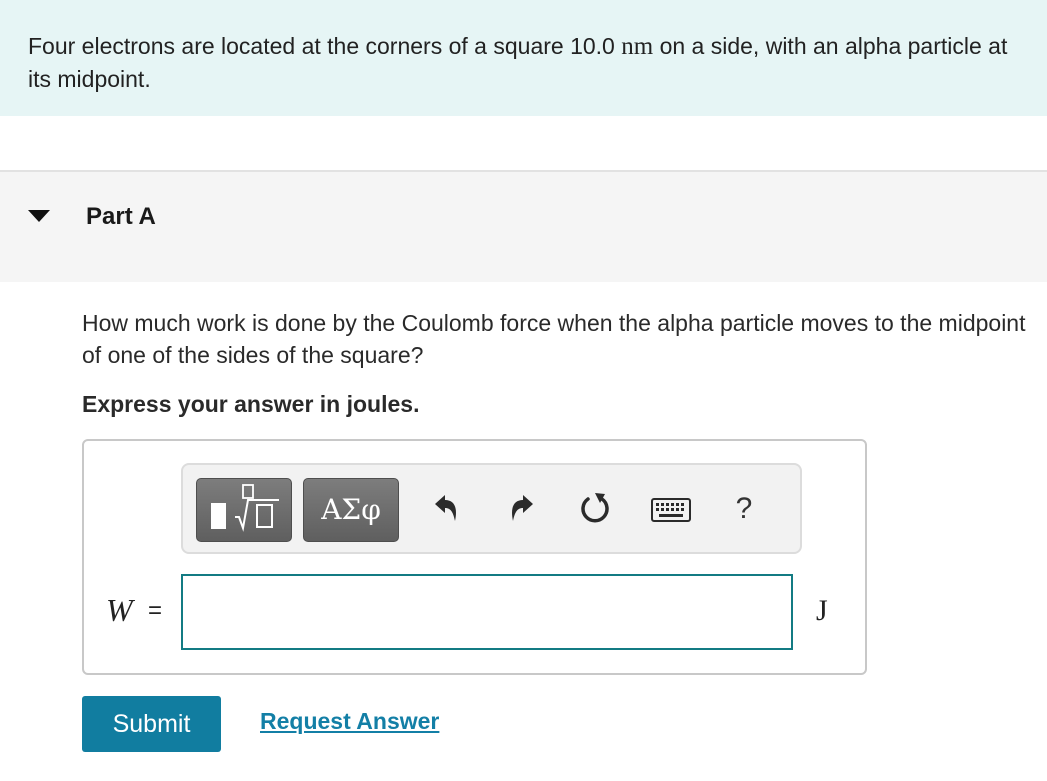 This screenshot has width=1047, height=781. What do you see at coordinates (595, 509) in the screenshot?
I see `reset-icon` at bounding box center [595, 509].